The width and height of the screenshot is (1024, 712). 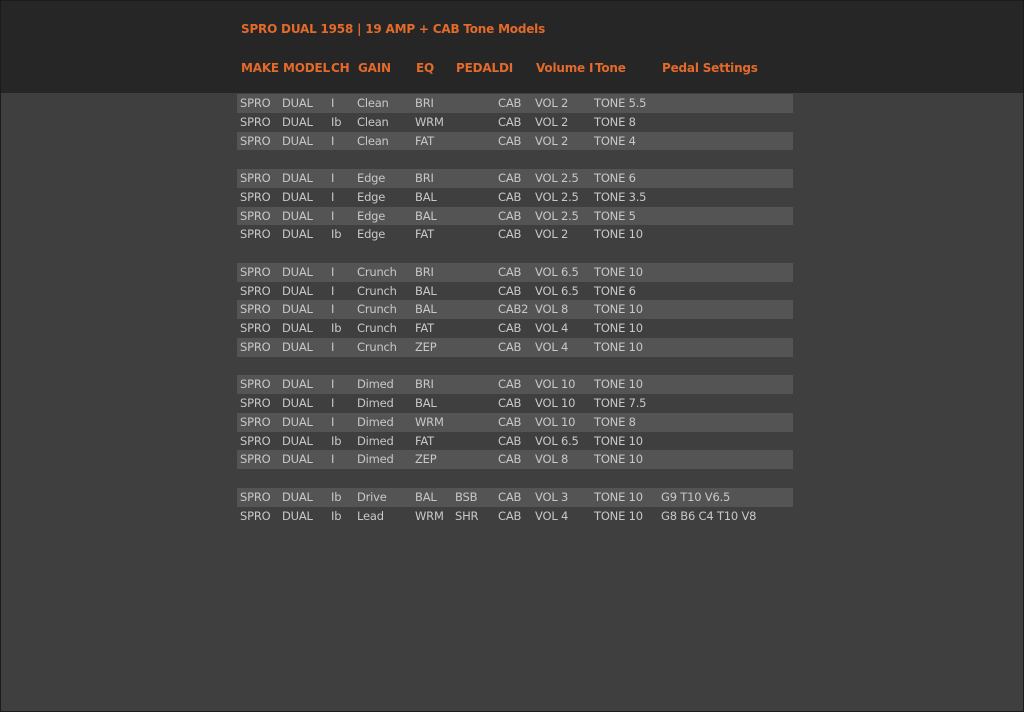 I want to click on table-row: SPRO DUAL I Edge BAL CAB VOL 2.5 TONE 5, so click(x=515, y=216).